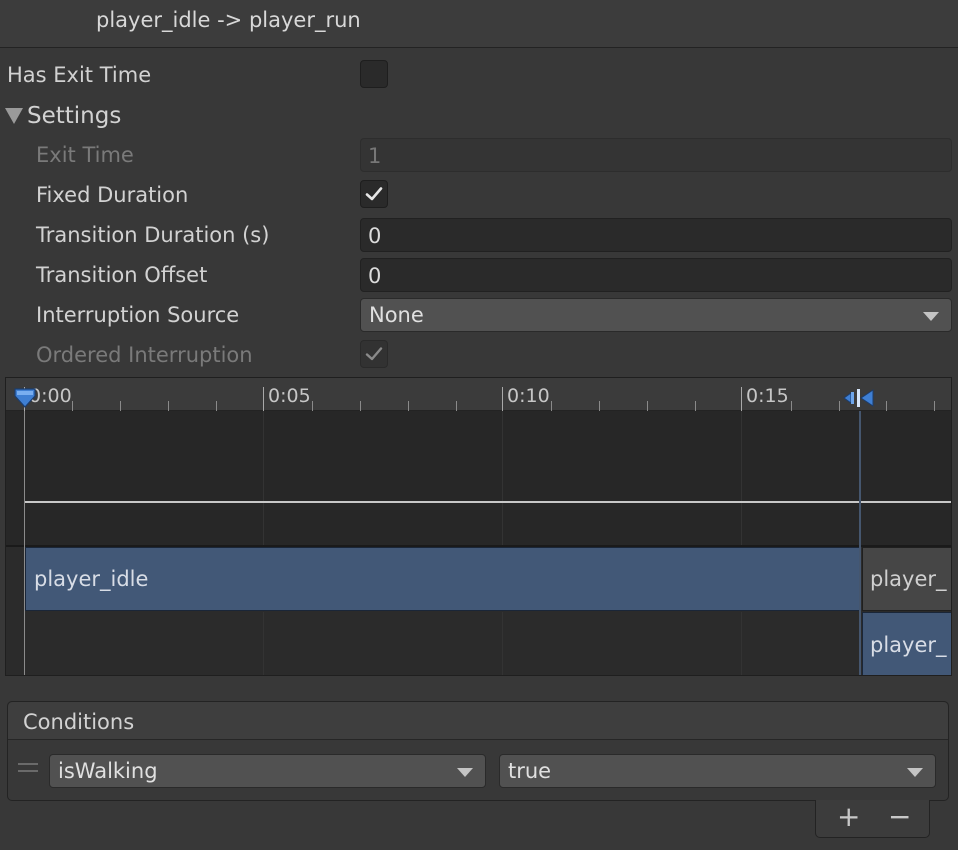 This screenshot has width=958, height=850. Describe the element at coordinates (478, 721) in the screenshot. I see `conditions-header: Conditions` at that location.